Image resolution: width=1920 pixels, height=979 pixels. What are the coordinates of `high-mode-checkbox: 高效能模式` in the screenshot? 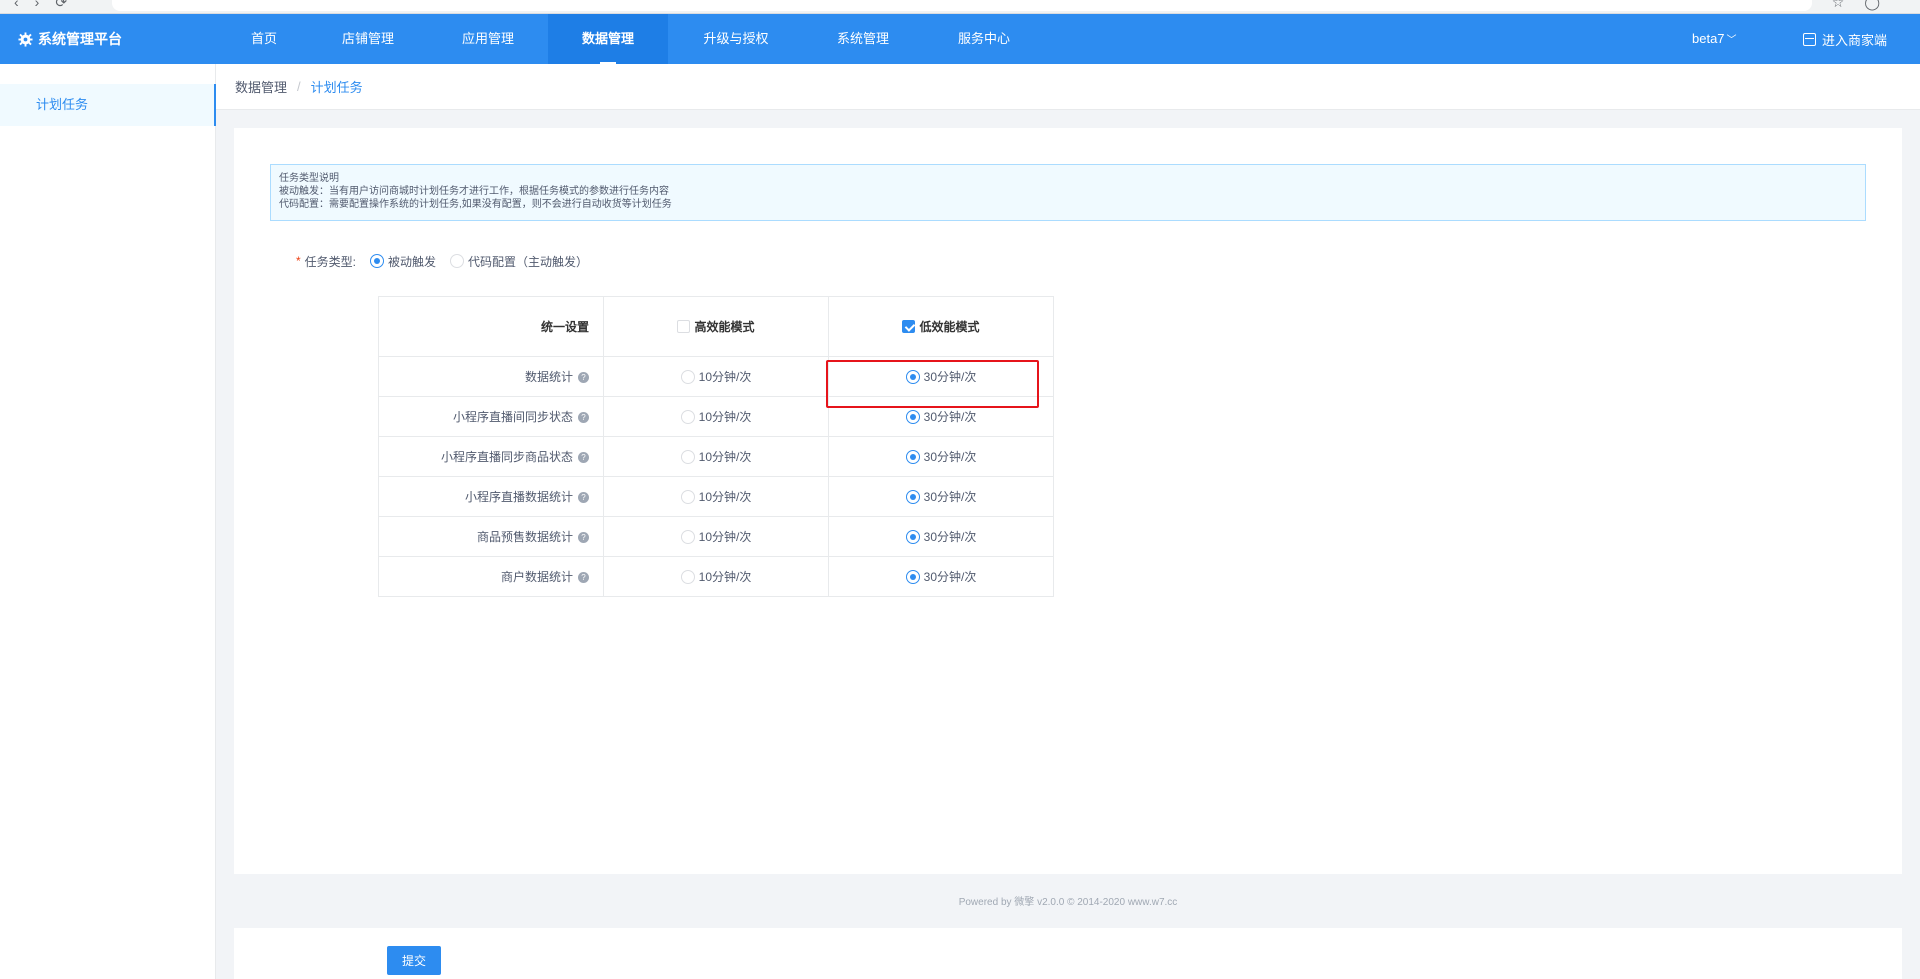 It's located at (716, 326).